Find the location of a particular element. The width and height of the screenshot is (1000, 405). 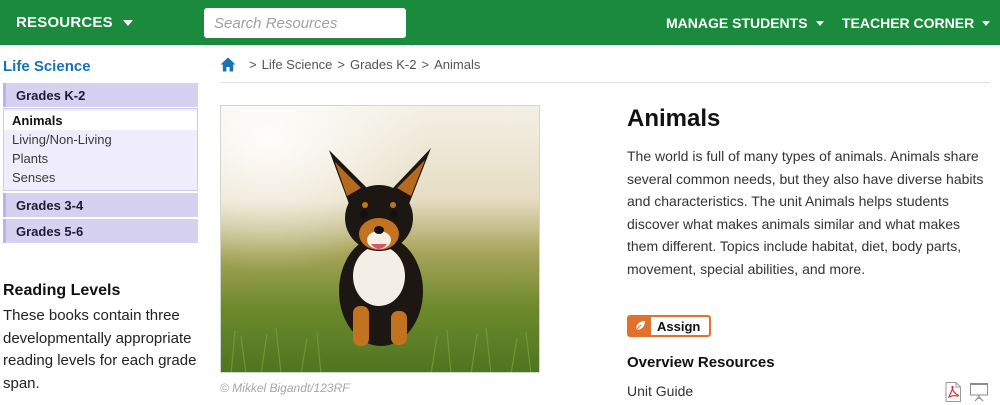

assign-button-label: Assign is located at coordinates (679, 326).